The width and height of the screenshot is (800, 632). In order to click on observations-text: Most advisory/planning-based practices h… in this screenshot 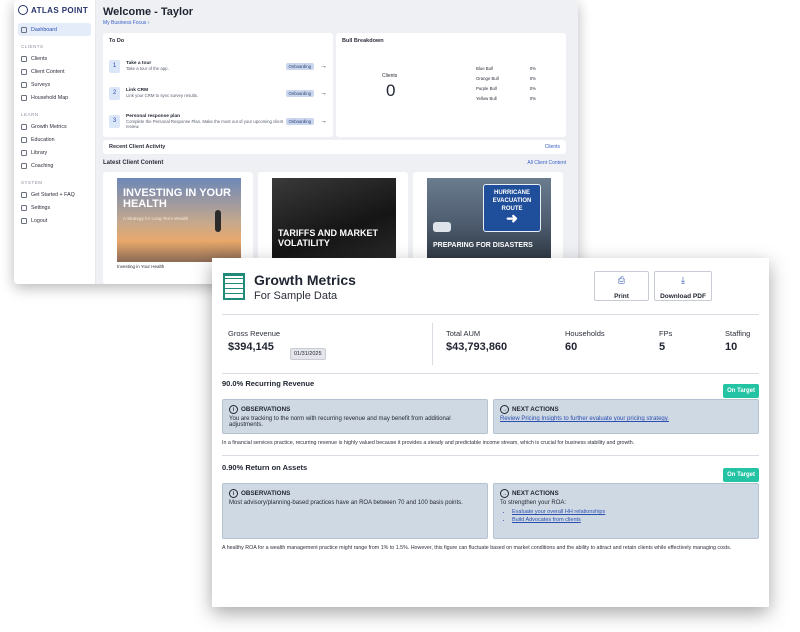, I will do `click(346, 503)`.